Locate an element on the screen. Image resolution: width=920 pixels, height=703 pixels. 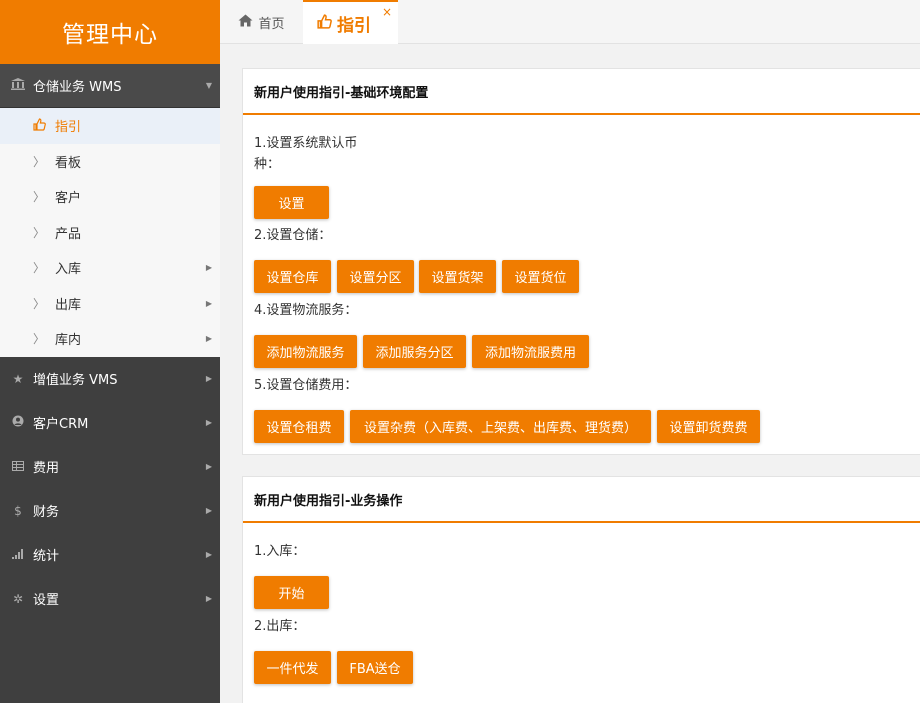
menu-label: 统计 is located at coordinates (46, 556).